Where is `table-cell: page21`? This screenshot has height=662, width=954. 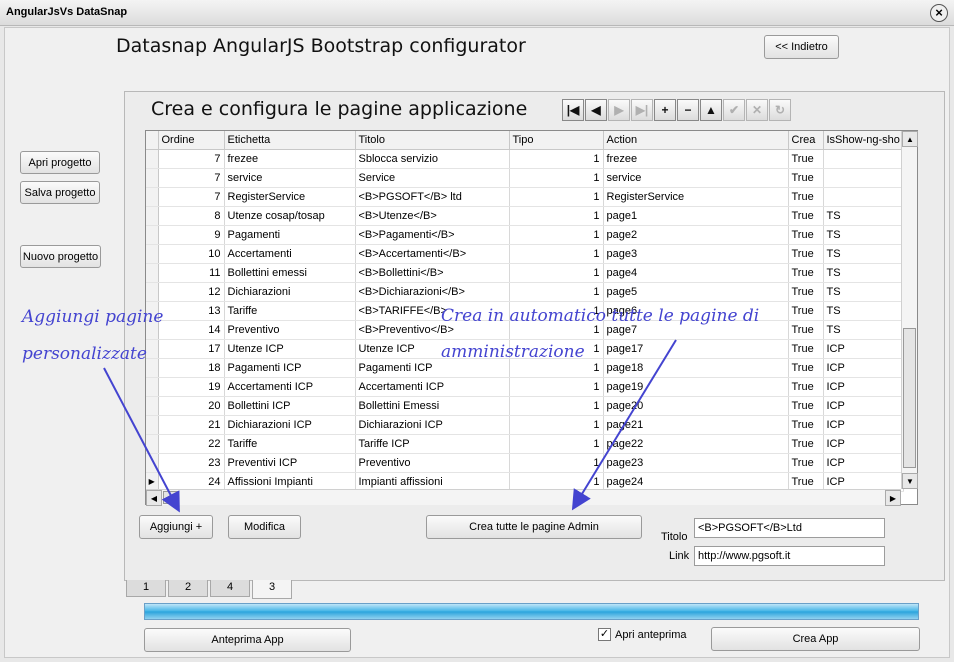
table-cell: page21 is located at coordinates (696, 425).